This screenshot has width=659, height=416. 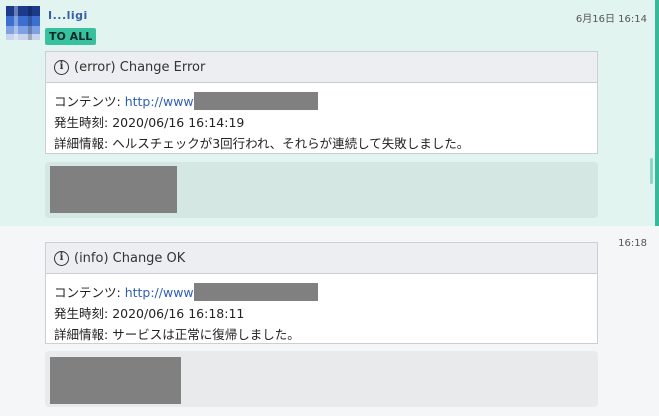 I want to click on occurred-time-row: 発生時刻: 2020/06/16 16:18:11, so click(x=321, y=313).